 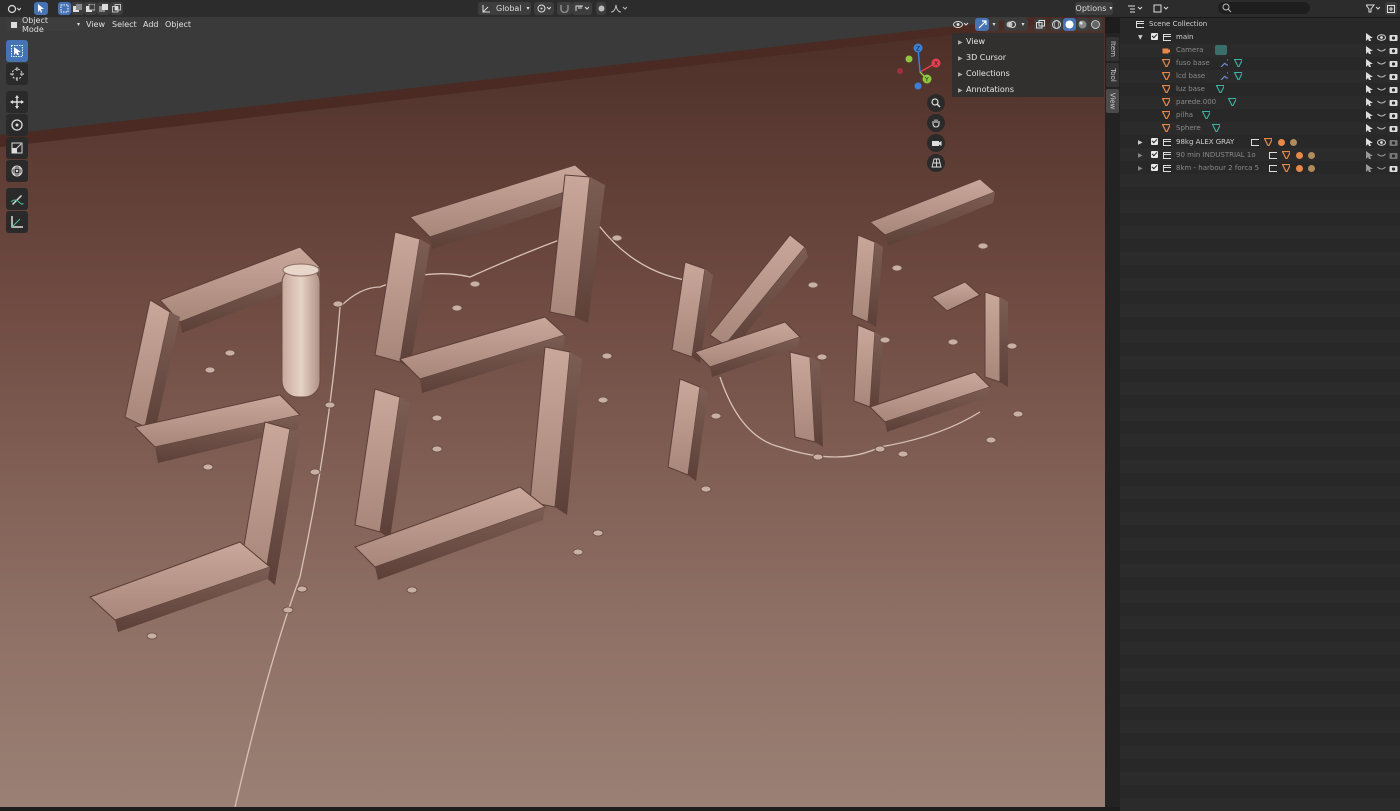 What do you see at coordinates (936, 163) in the screenshot?
I see `perspective-toggle-button` at bounding box center [936, 163].